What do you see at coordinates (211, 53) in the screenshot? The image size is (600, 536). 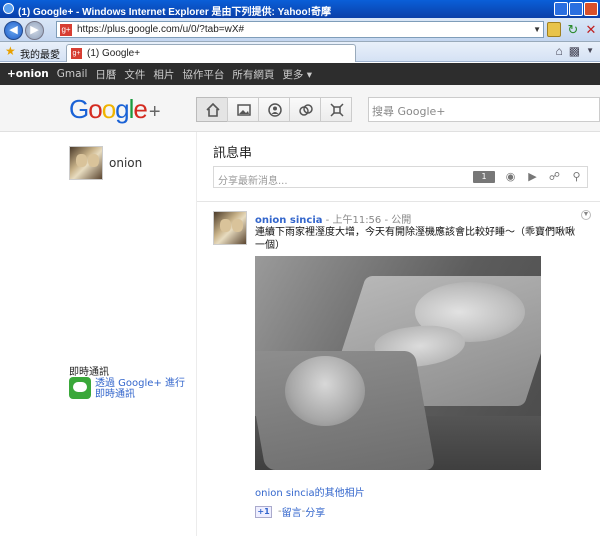 I see `tab-google-plus: g+ (1) Google+` at bounding box center [211, 53].